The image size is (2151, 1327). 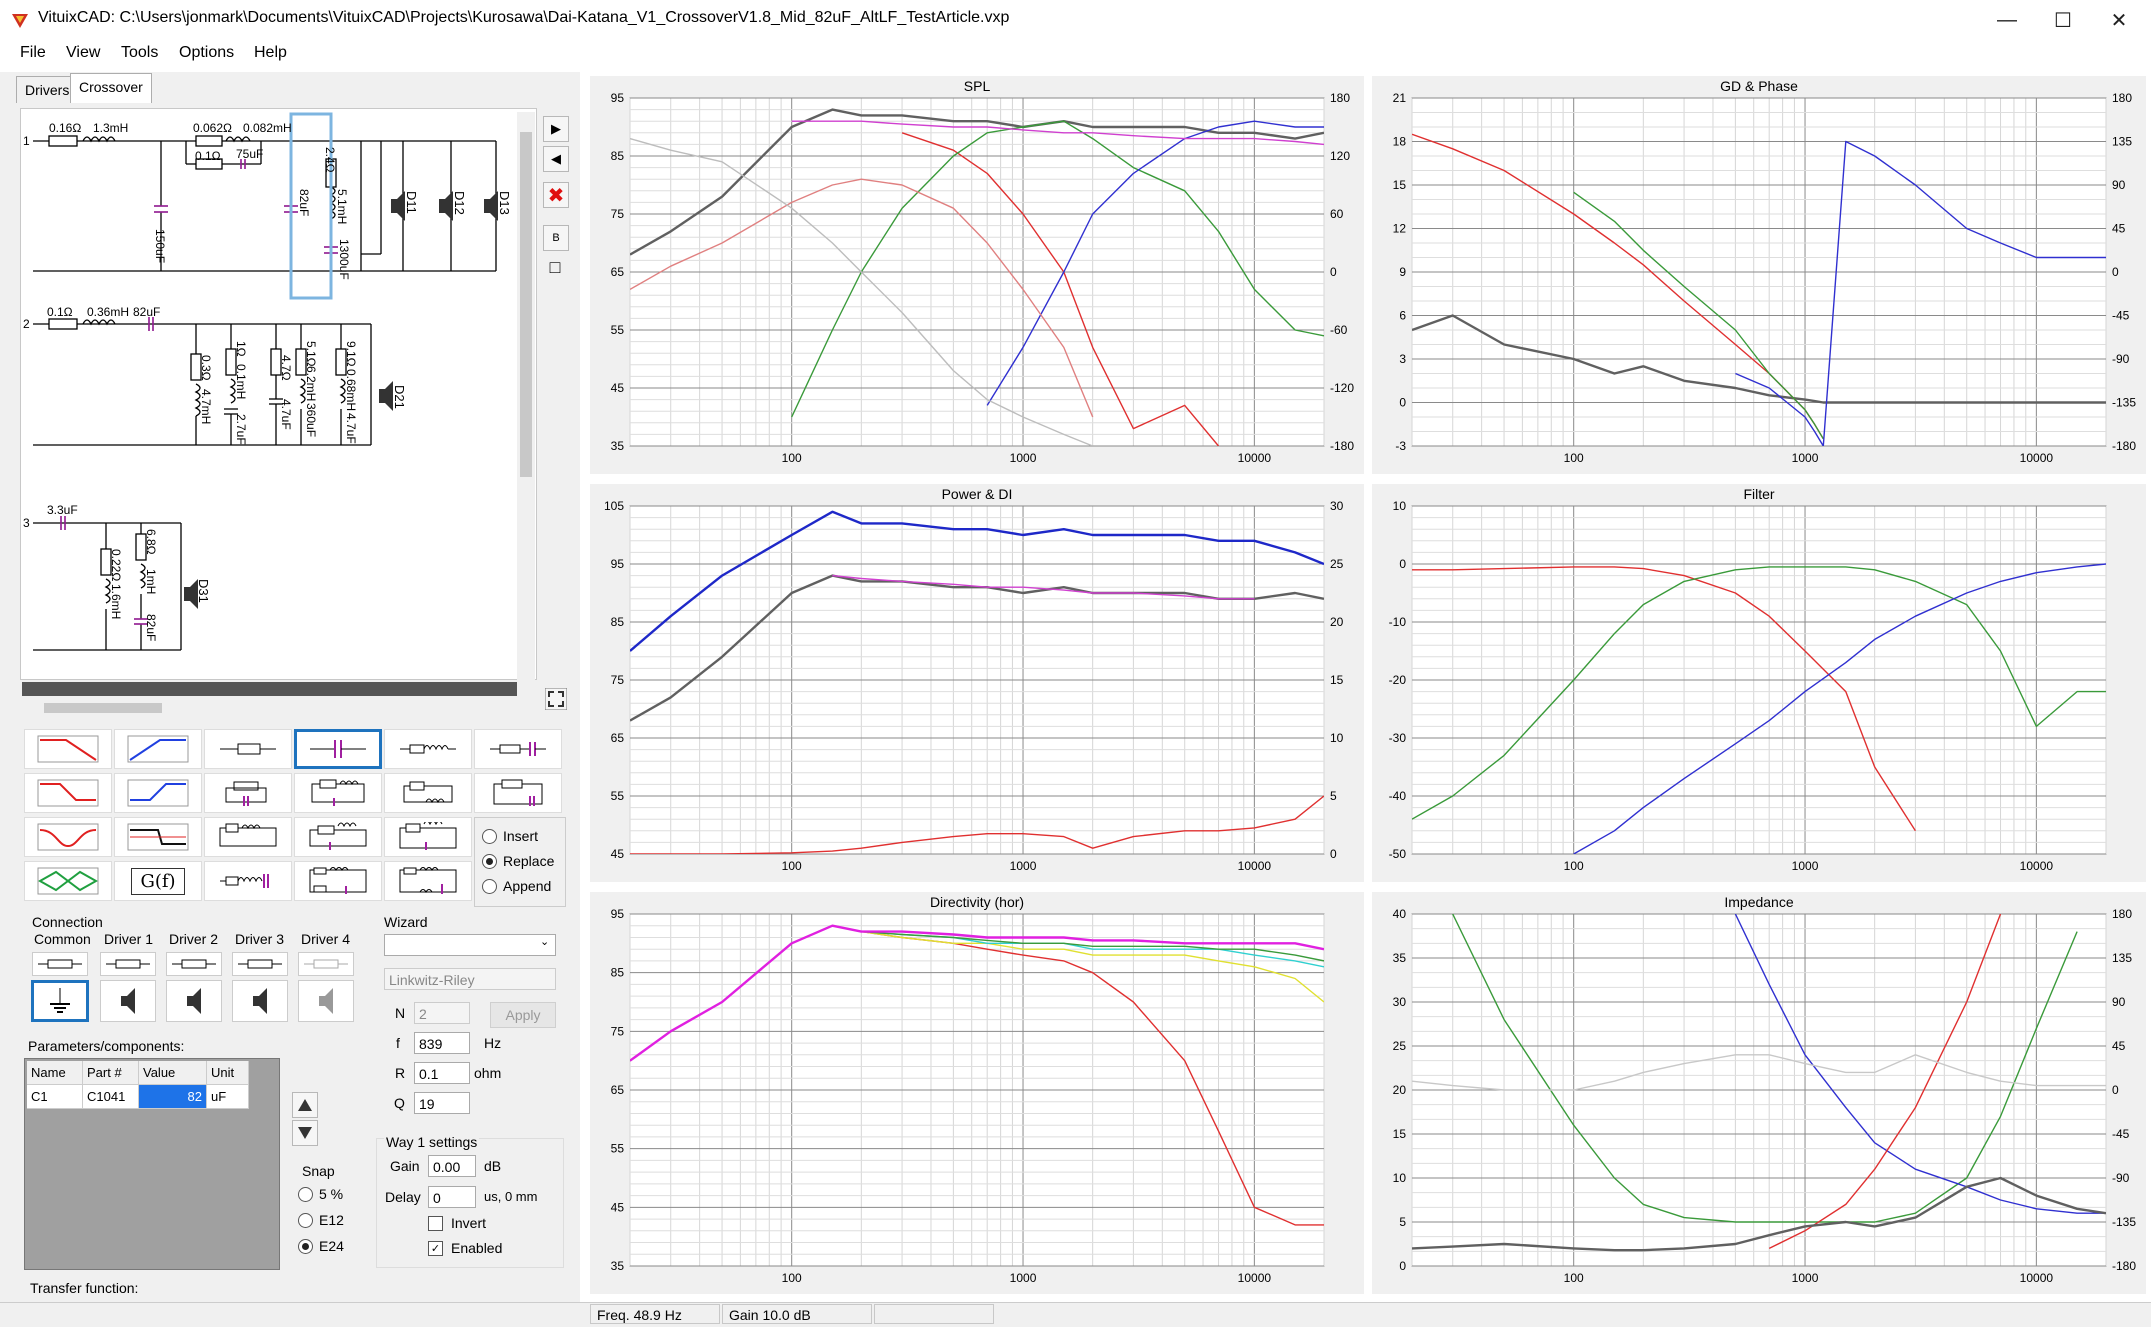 I want to click on delay-input: 0, so click(x=452, y=1197).